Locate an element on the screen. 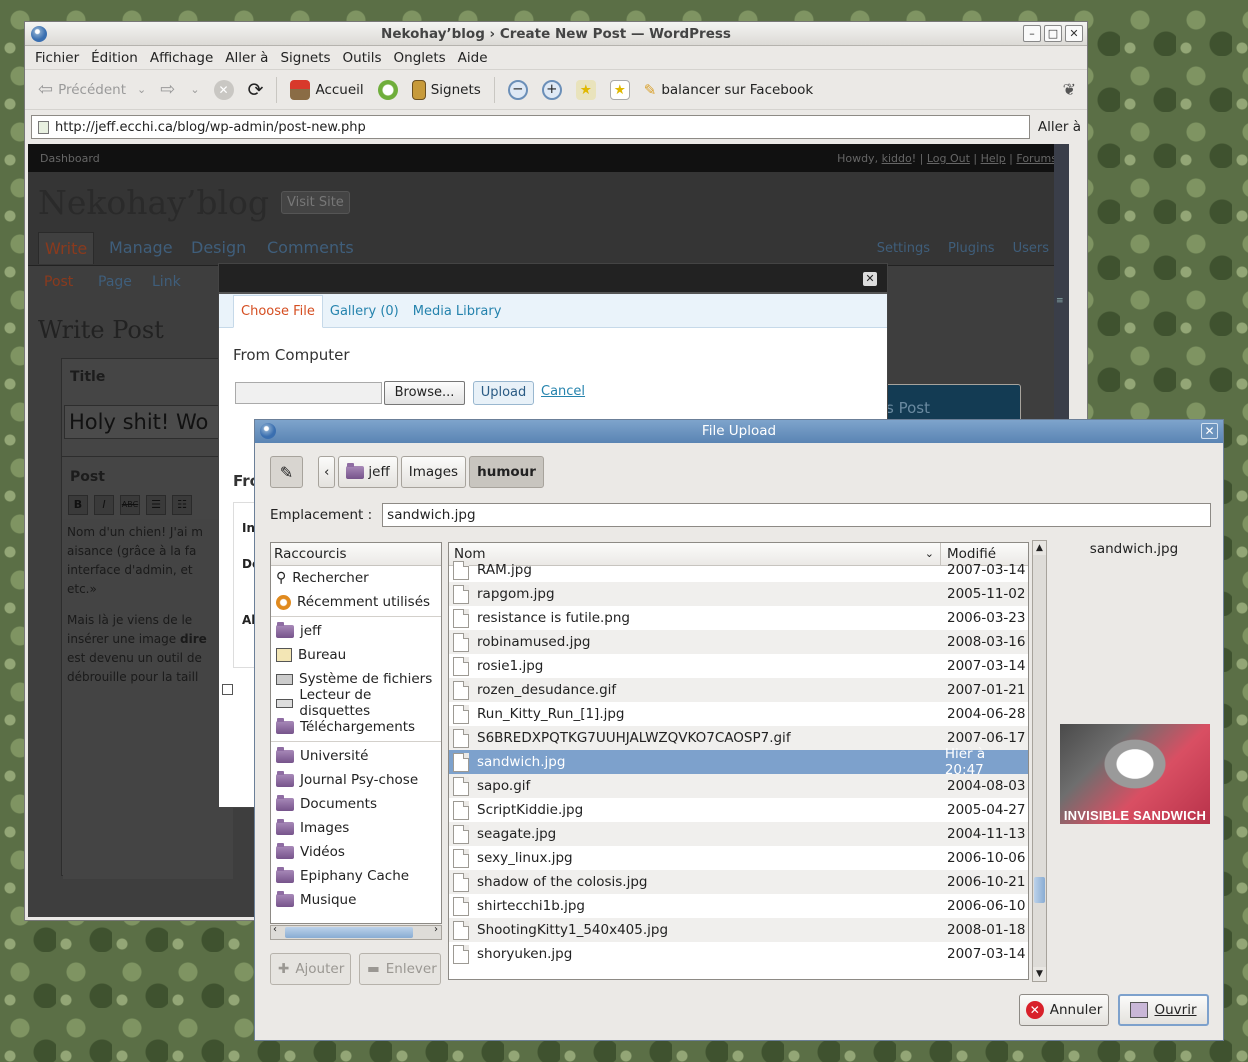 The width and height of the screenshot is (1248, 1062). shortcut-desktop: Bureau is located at coordinates (356, 655).